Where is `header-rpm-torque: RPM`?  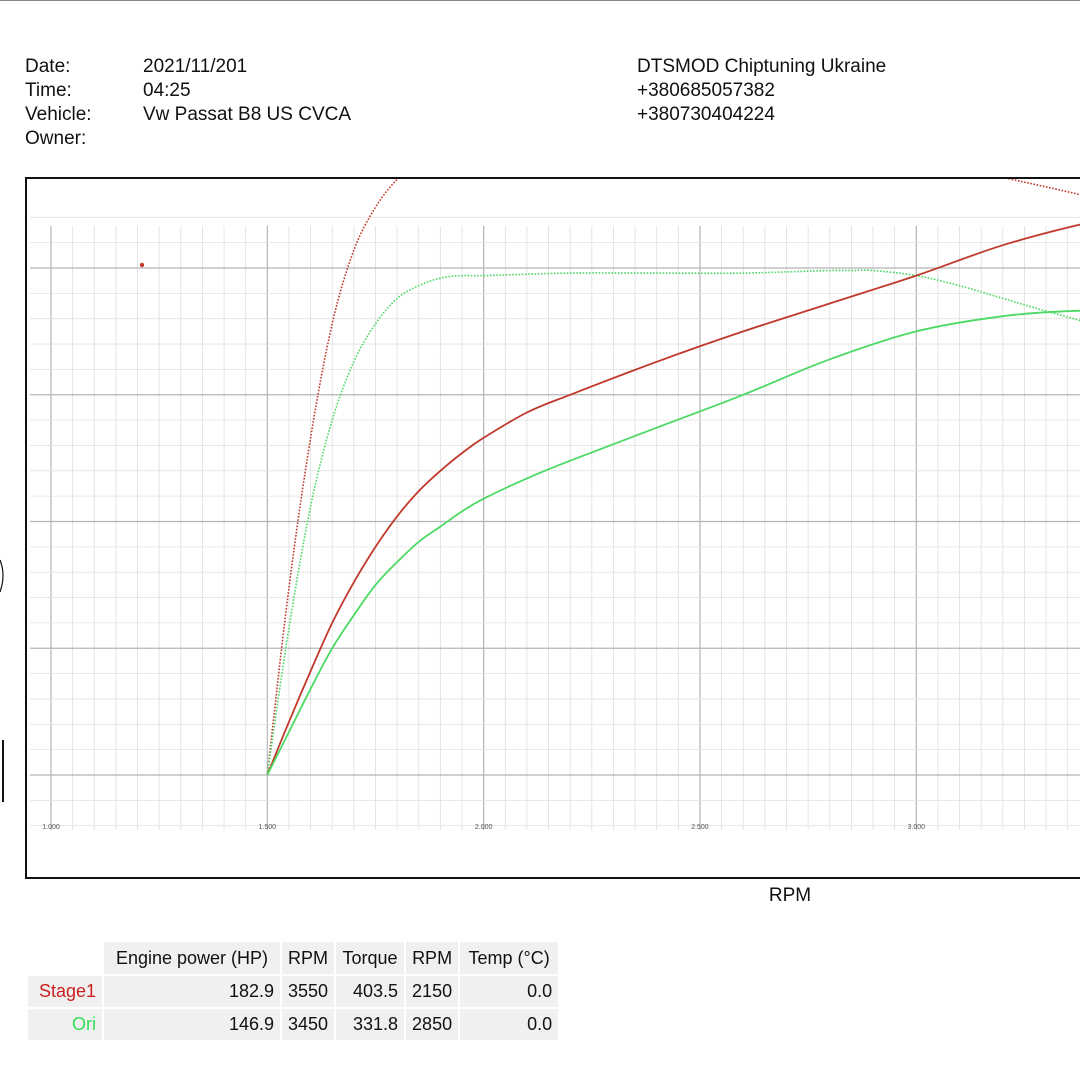 header-rpm-torque: RPM is located at coordinates (432, 958).